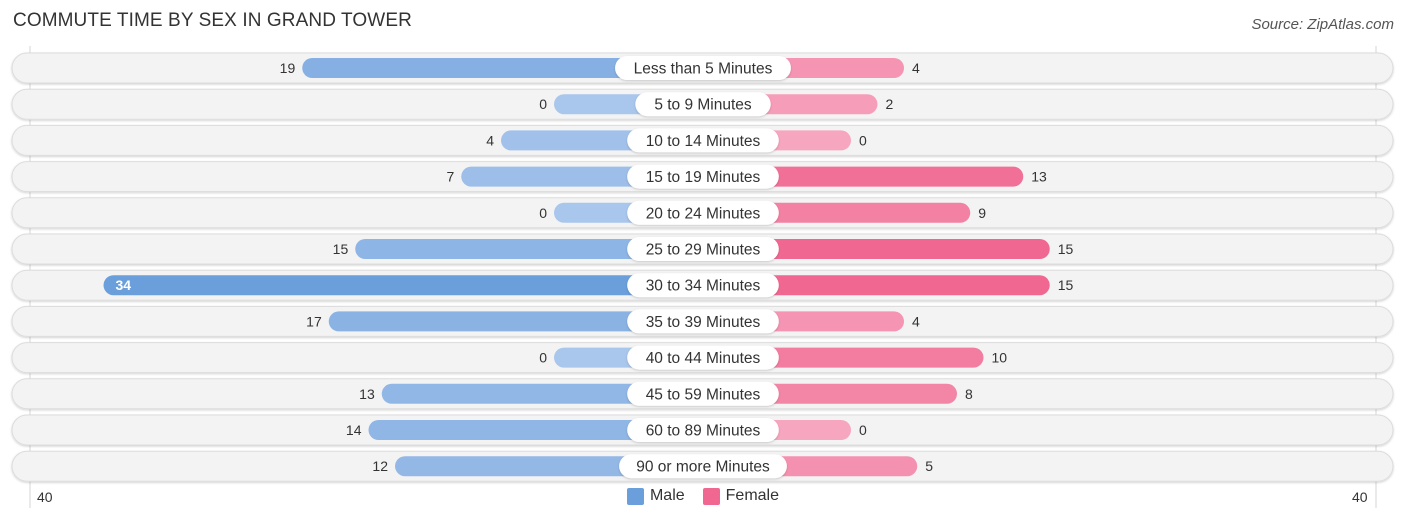 This screenshot has height=523, width=1406. I want to click on category-label: 25 to 29 Minutes, so click(703, 250).